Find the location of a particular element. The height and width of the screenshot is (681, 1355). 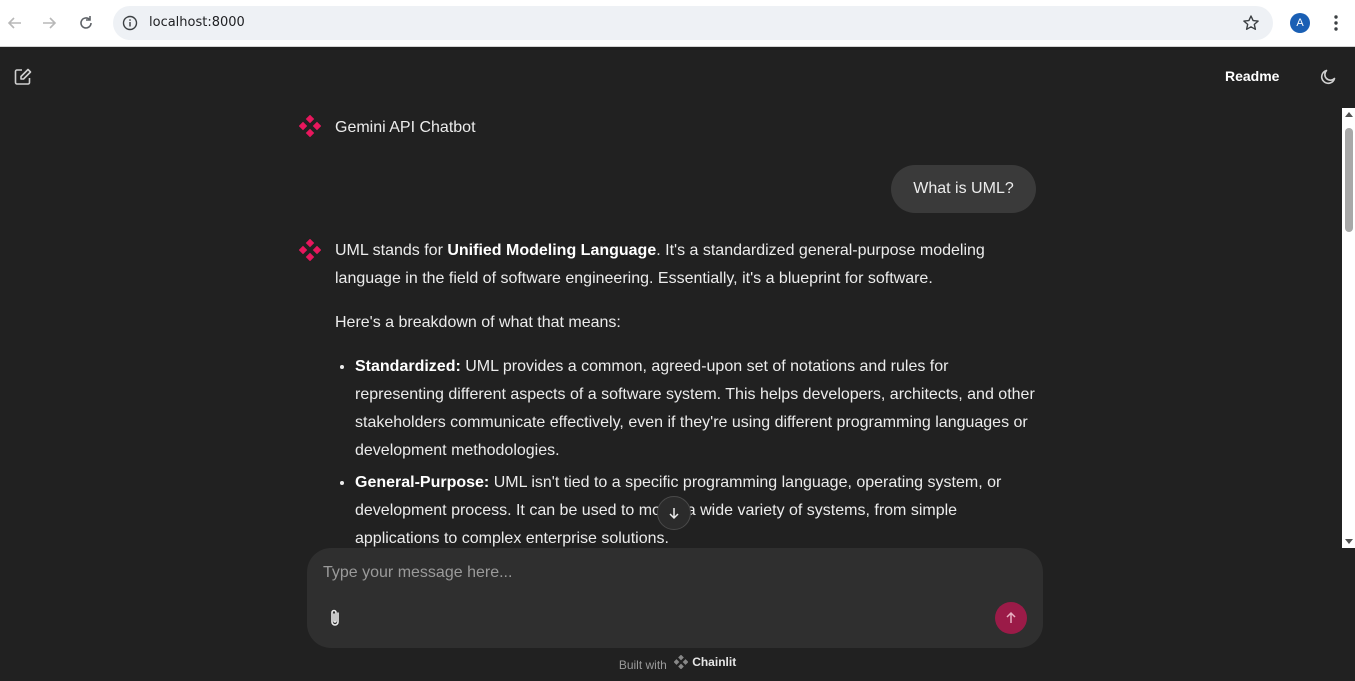

site-info-icon is located at coordinates (130, 23).